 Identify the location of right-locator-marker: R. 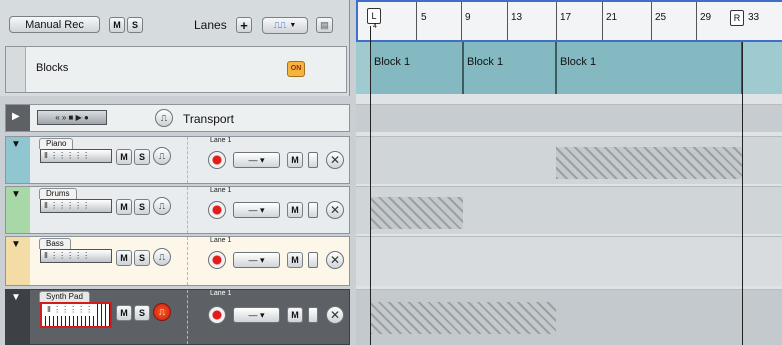
(737, 18).